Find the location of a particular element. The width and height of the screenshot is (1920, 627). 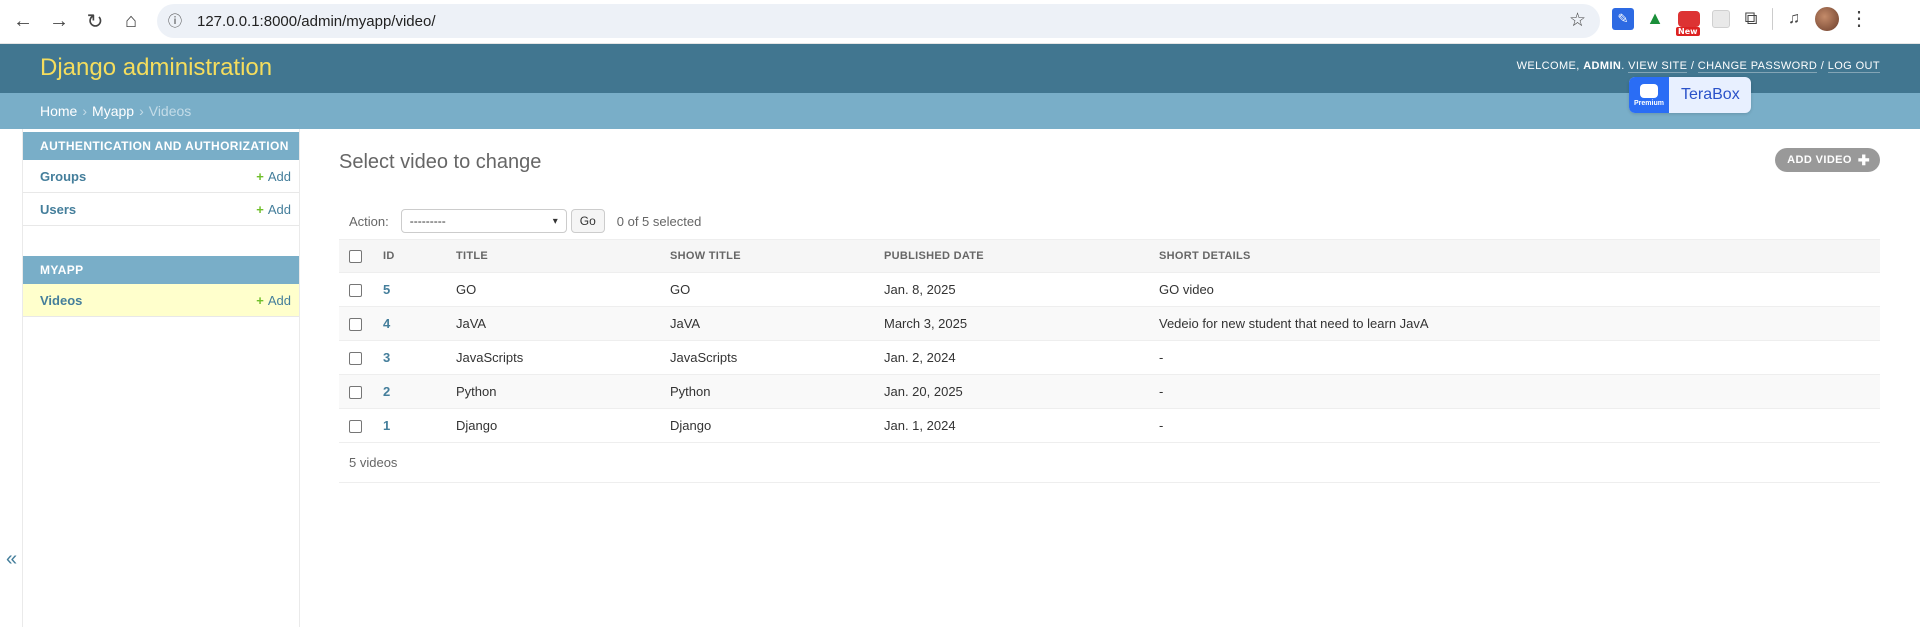

puzzle-extensions-icon: ⧉ is located at coordinates (1751, 19).